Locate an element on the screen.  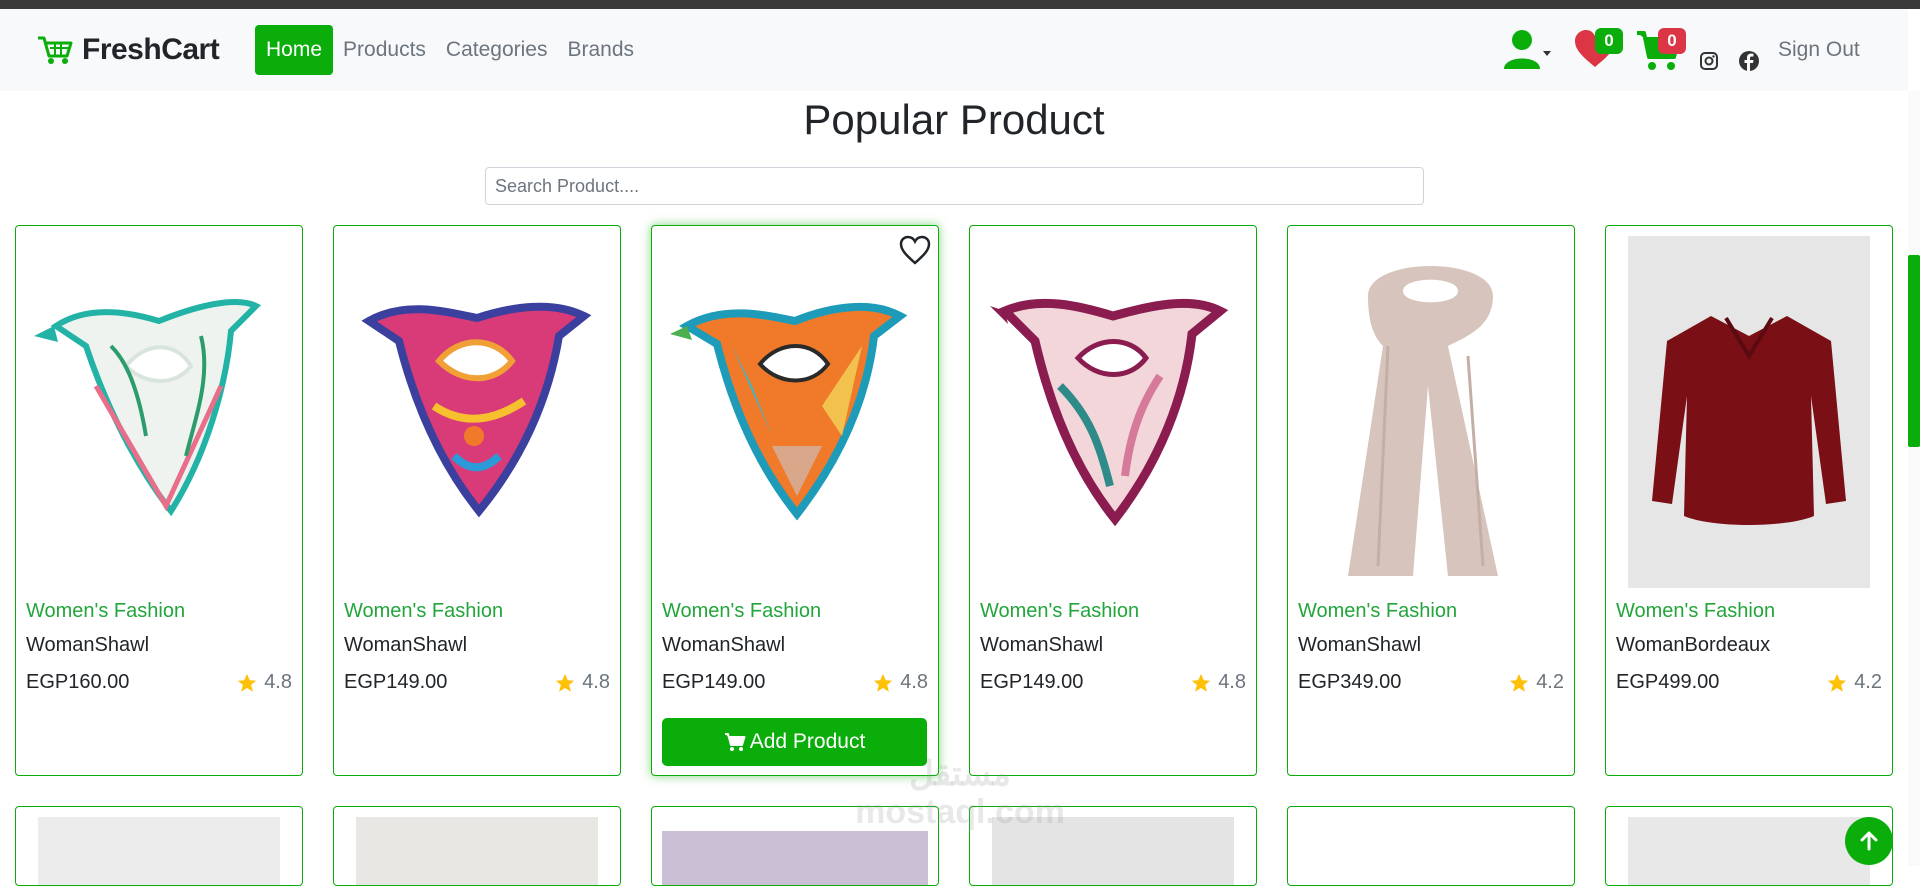
product-card: Women's Fashion WomanShawl EGP160.00 4.8 is located at coordinates (159, 500).